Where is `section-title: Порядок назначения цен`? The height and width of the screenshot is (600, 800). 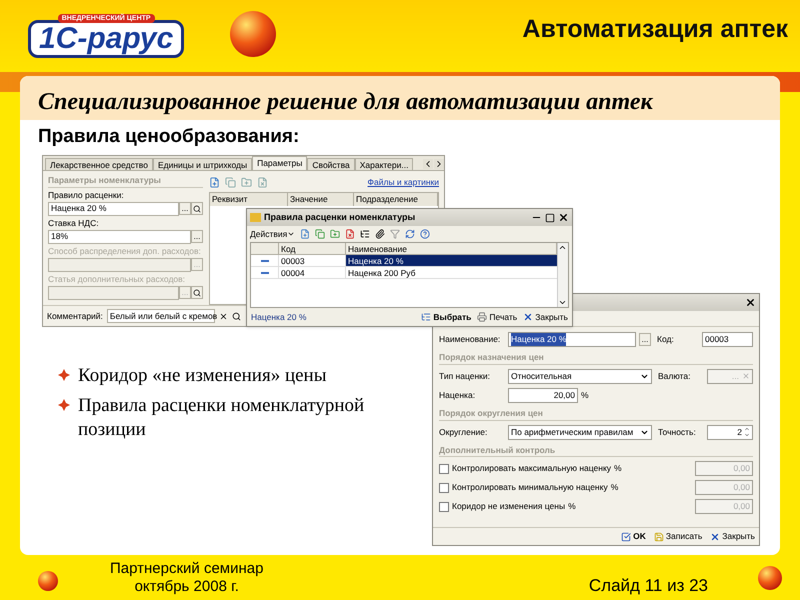
section-title: Порядок назначения цен is located at coordinates (596, 358).